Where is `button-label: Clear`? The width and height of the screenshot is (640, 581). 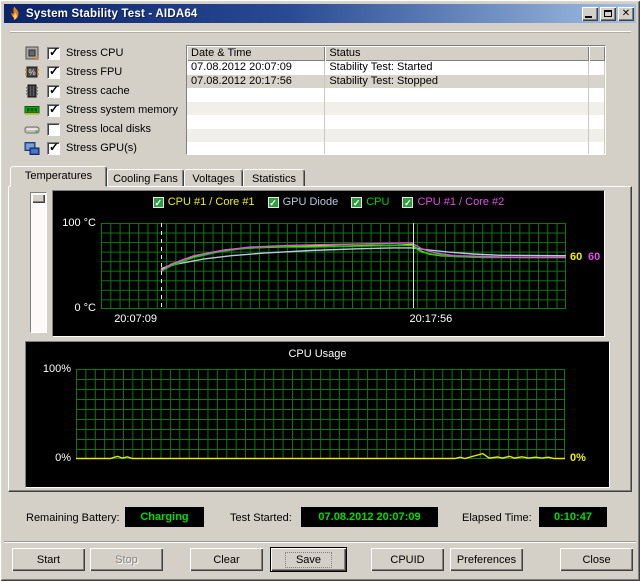 button-label: Clear is located at coordinates (226, 559).